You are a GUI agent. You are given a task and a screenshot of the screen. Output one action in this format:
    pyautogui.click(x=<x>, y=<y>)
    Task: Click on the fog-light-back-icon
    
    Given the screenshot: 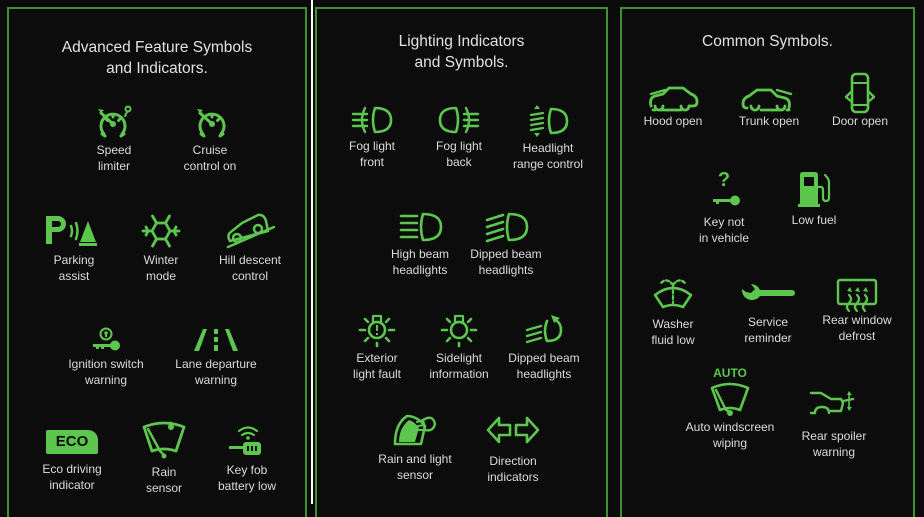 What is the action you would take?
    pyautogui.click(x=459, y=120)
    